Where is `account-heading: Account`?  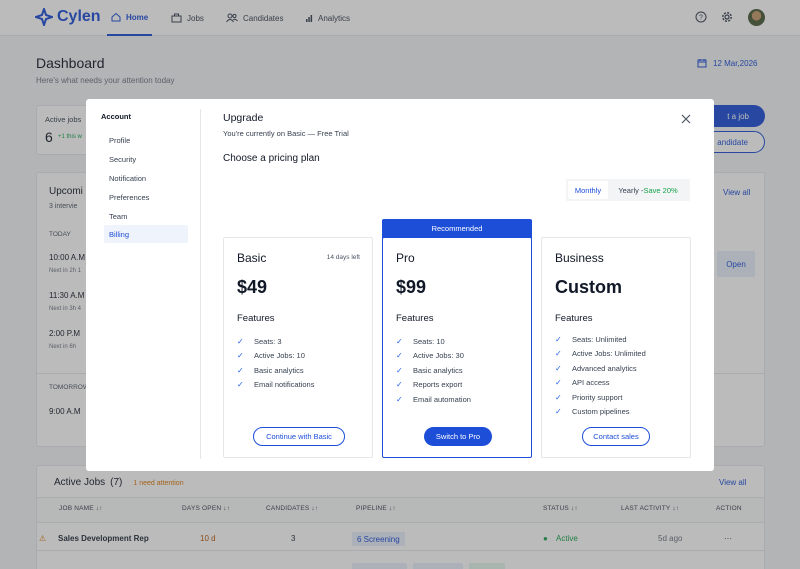 account-heading: Account is located at coordinates (116, 116).